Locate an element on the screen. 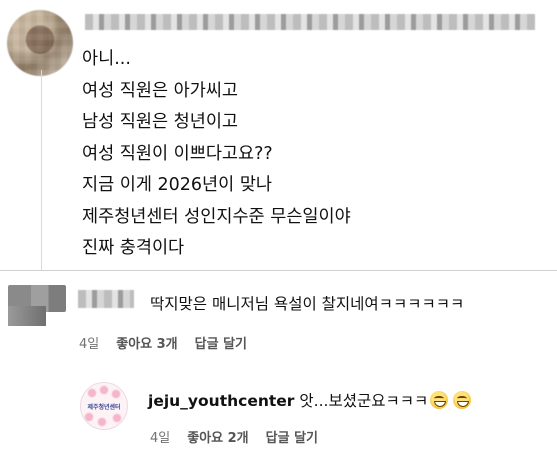 The image size is (557, 450). reply-likes: 좋아요 2개 is located at coordinates (217, 438).